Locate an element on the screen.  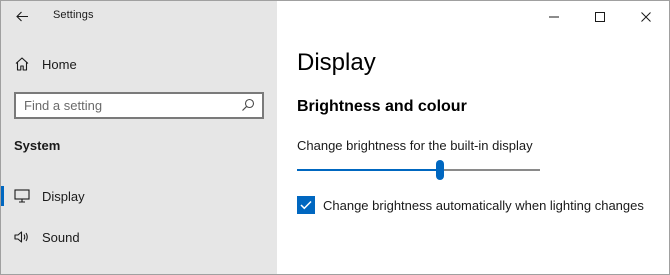
back-button is located at coordinates (22, 16).